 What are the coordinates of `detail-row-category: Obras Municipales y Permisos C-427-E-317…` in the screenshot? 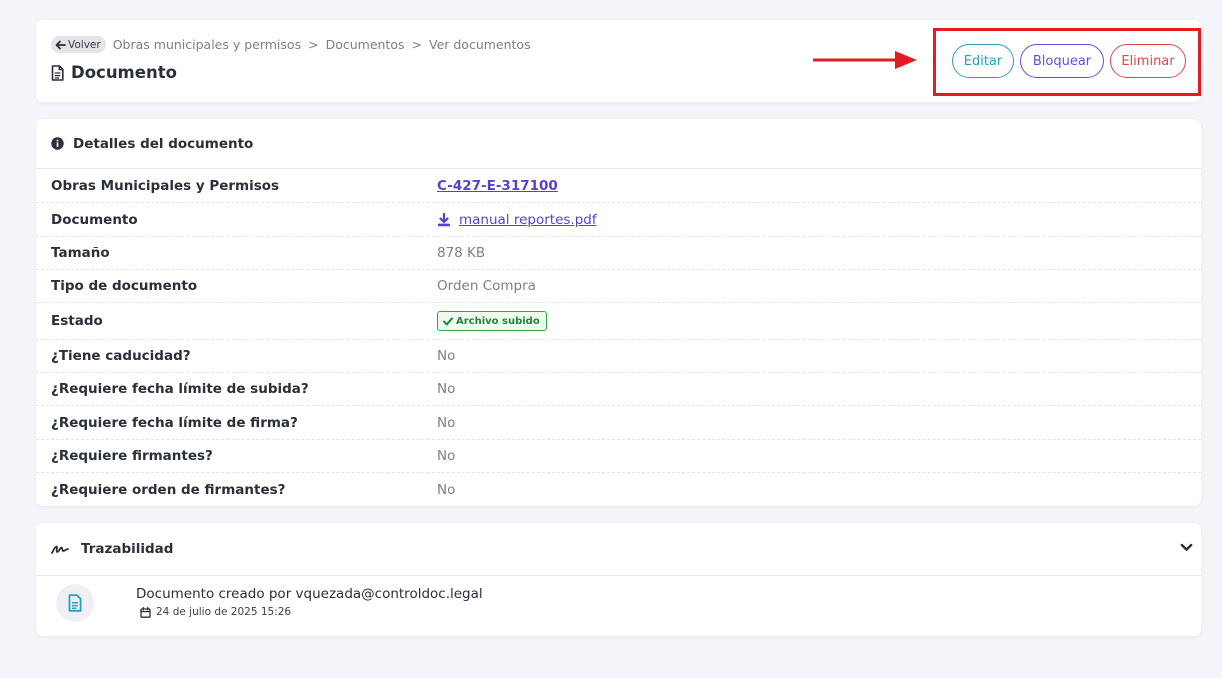 It's located at (618, 186).